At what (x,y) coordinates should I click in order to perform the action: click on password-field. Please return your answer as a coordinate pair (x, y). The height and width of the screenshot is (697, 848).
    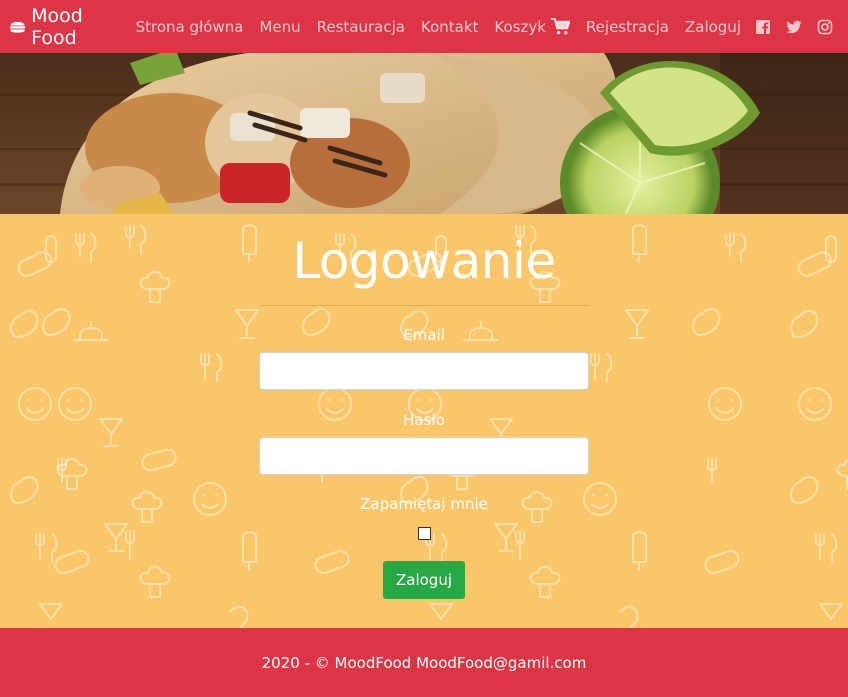
    Looking at the image, I should click on (424, 456).